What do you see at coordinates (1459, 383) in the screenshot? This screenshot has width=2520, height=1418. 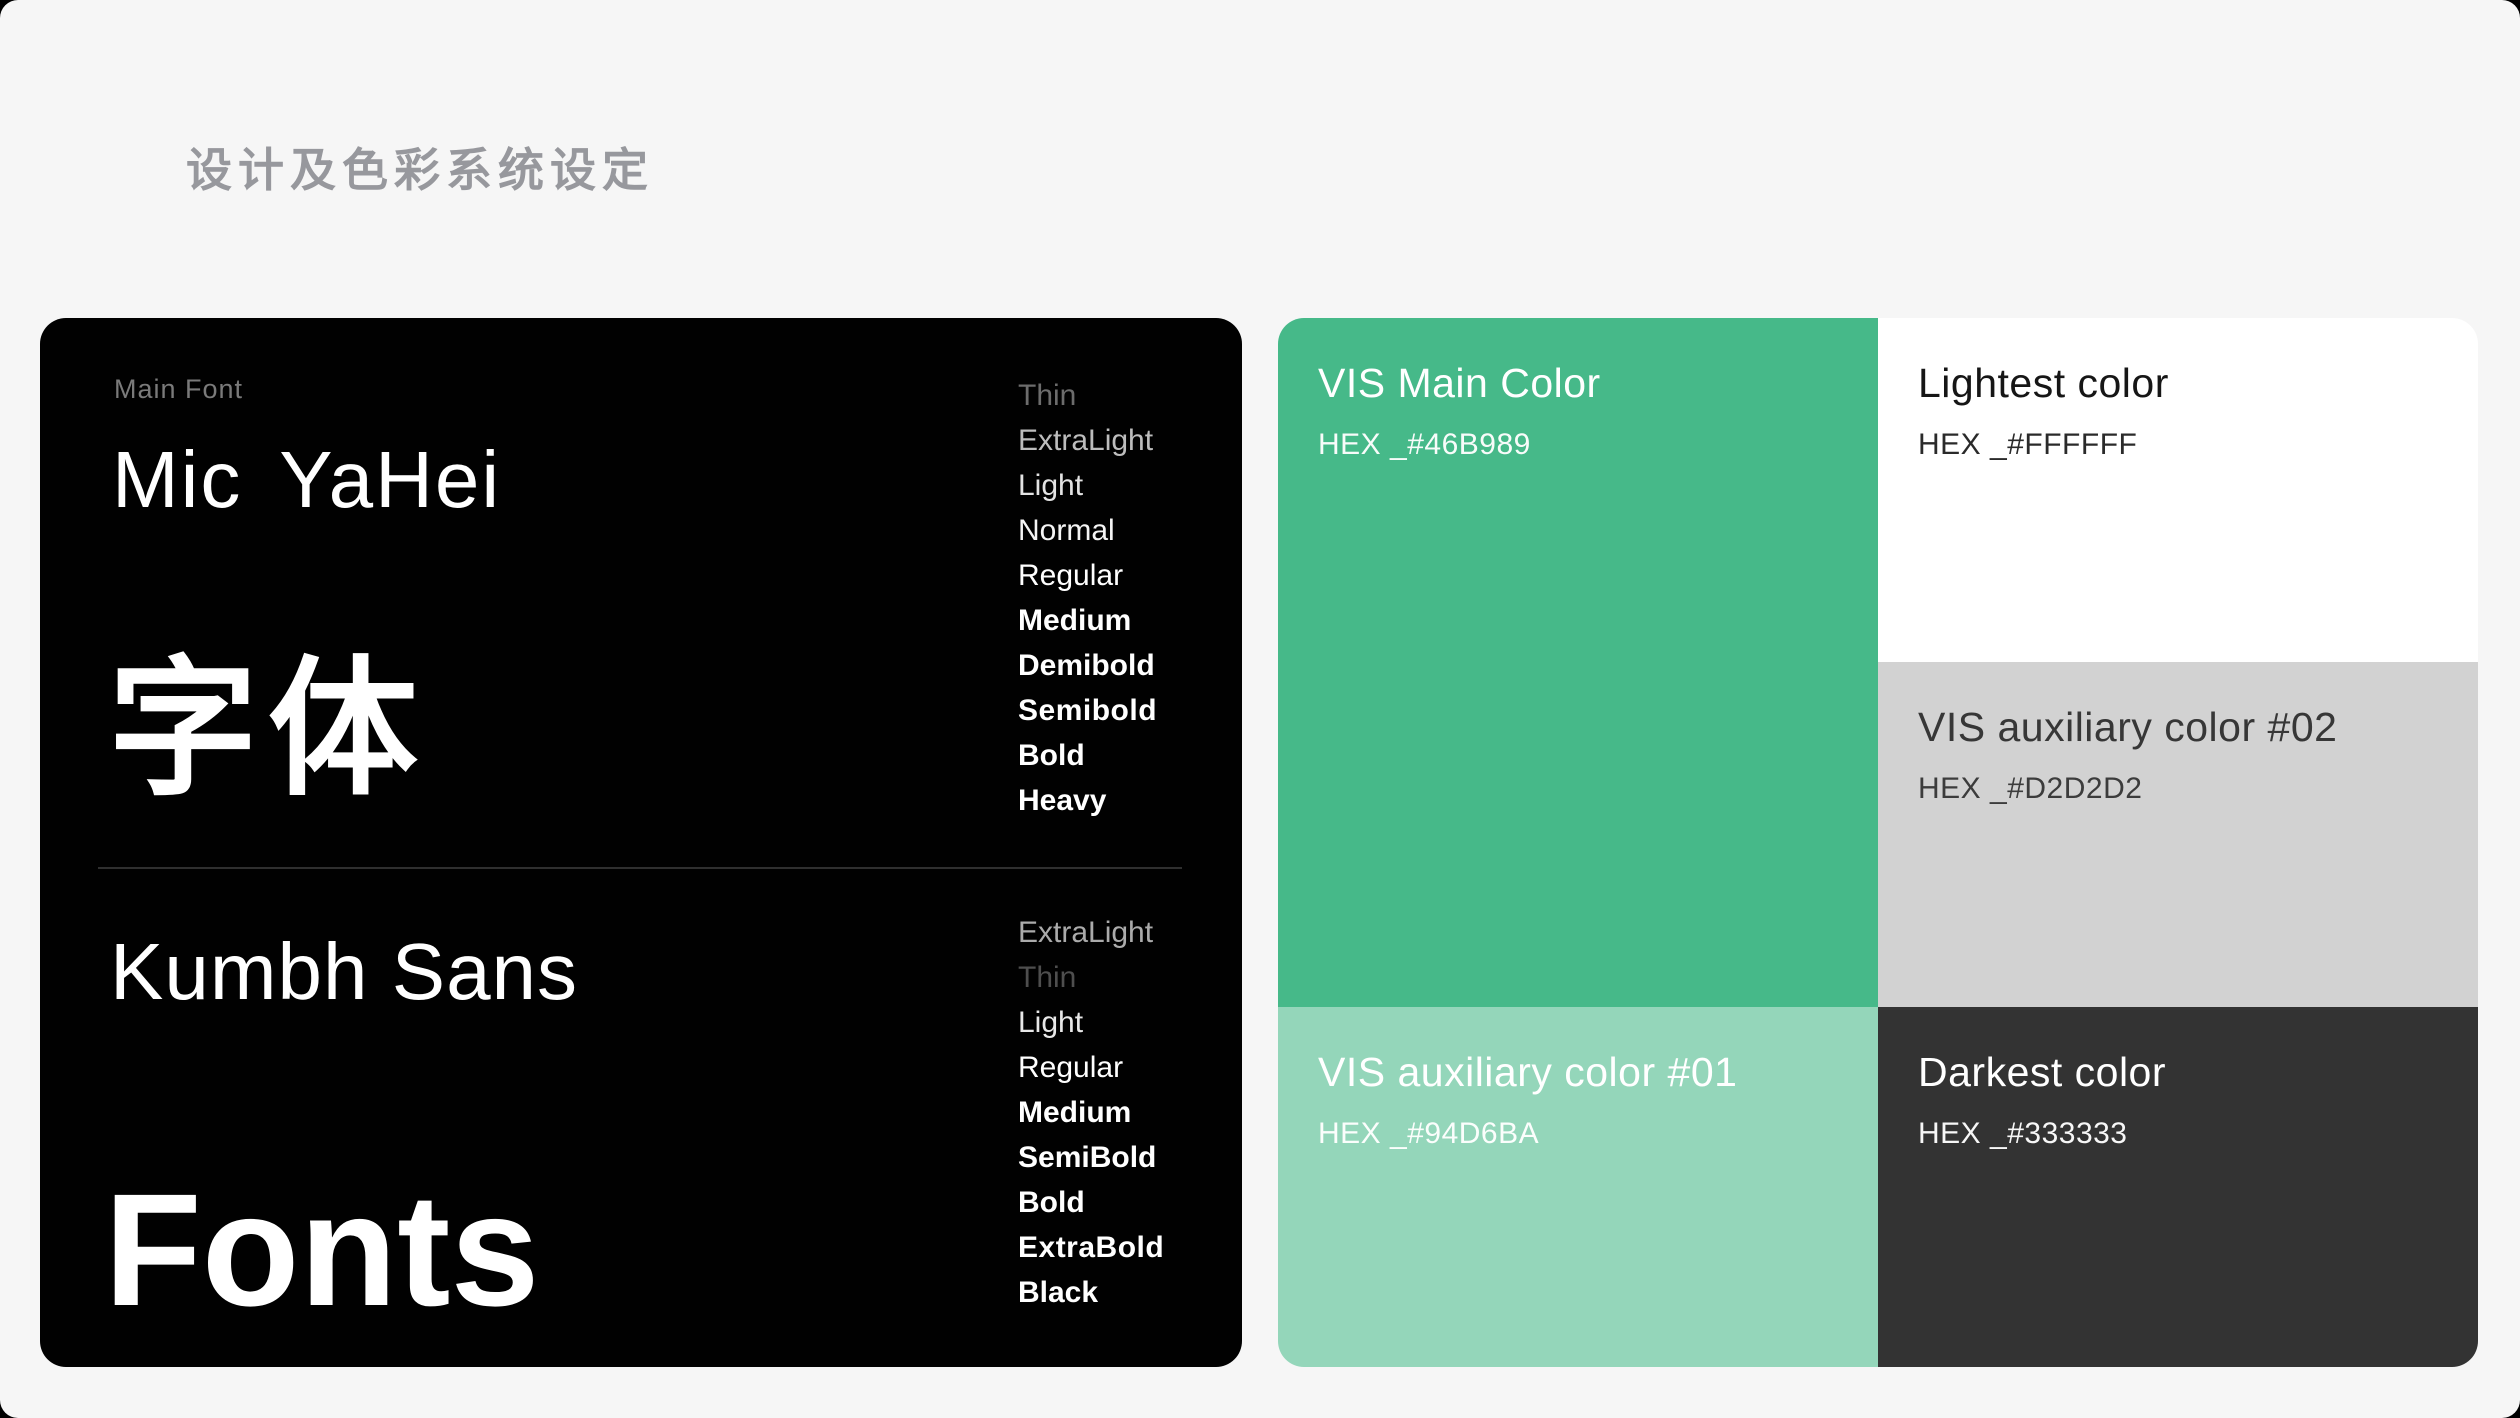 I see `color-tile-title: VIS Main Color` at bounding box center [1459, 383].